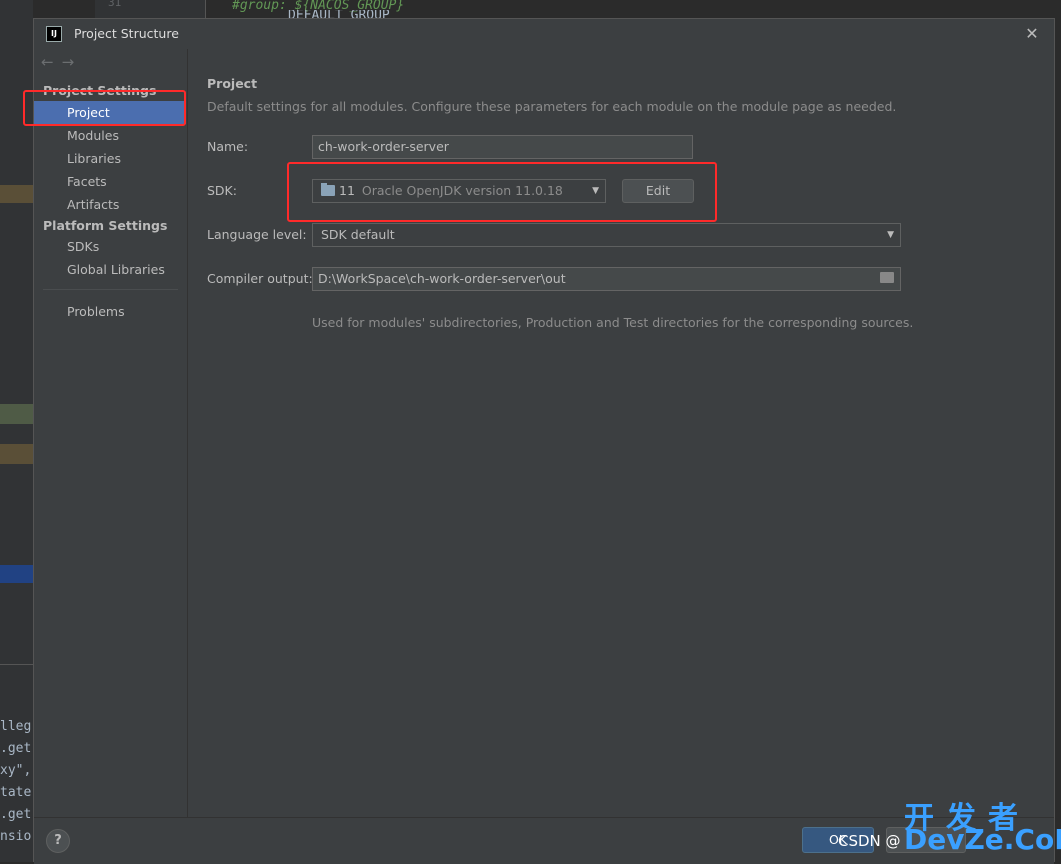 The height and width of the screenshot is (864, 1061). Describe the element at coordinates (228, 146) in the screenshot. I see `name-label: Name:` at that location.